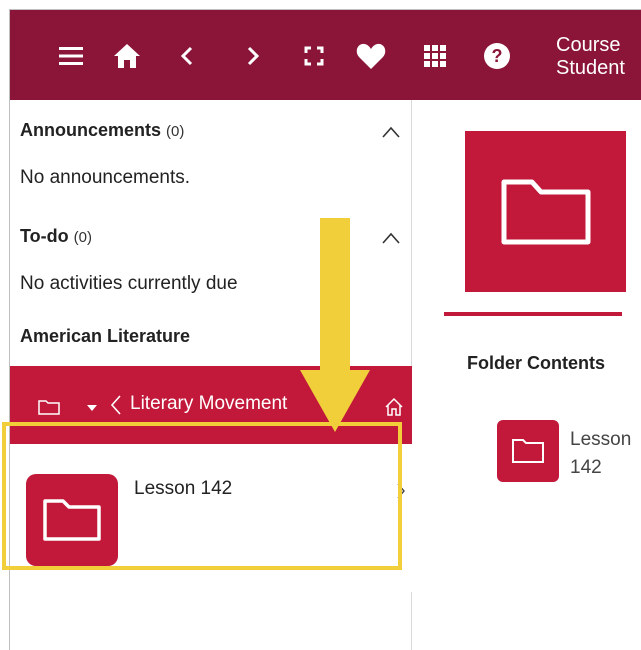  What do you see at coordinates (105, 336) in the screenshot?
I see `course-name-heading: American Literature` at bounding box center [105, 336].